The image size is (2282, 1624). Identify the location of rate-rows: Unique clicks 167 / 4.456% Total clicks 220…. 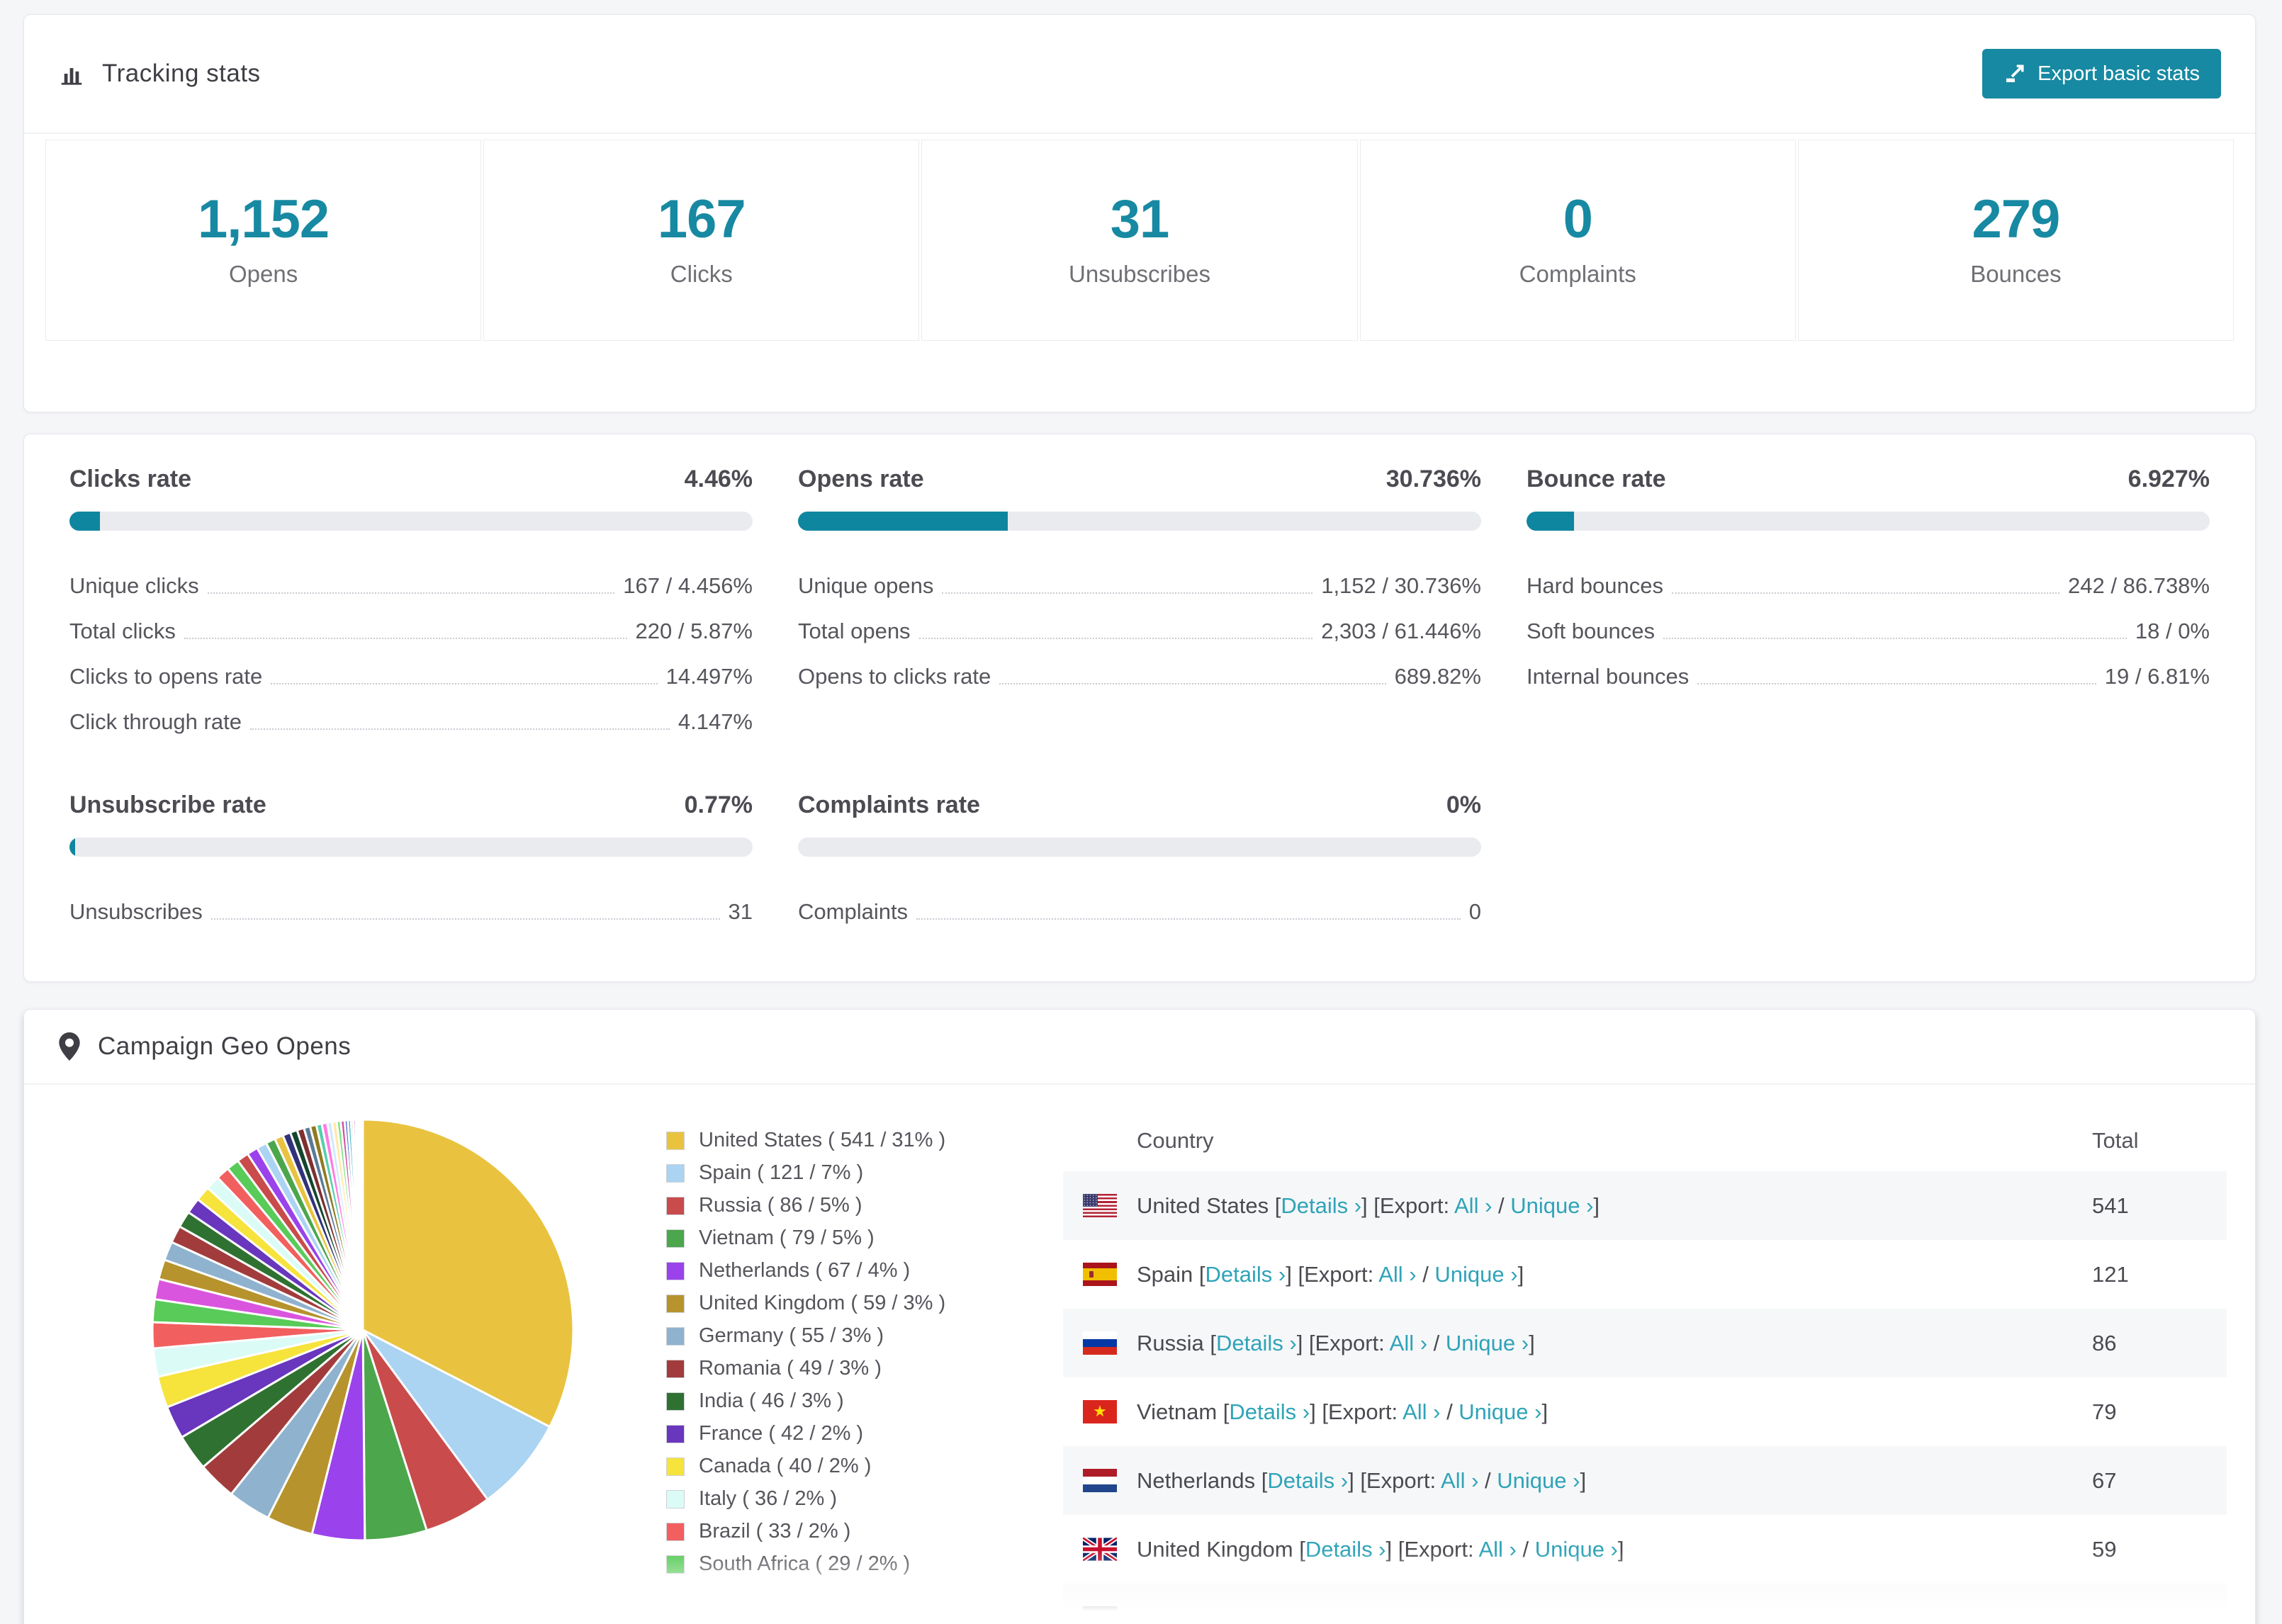
(411, 654).